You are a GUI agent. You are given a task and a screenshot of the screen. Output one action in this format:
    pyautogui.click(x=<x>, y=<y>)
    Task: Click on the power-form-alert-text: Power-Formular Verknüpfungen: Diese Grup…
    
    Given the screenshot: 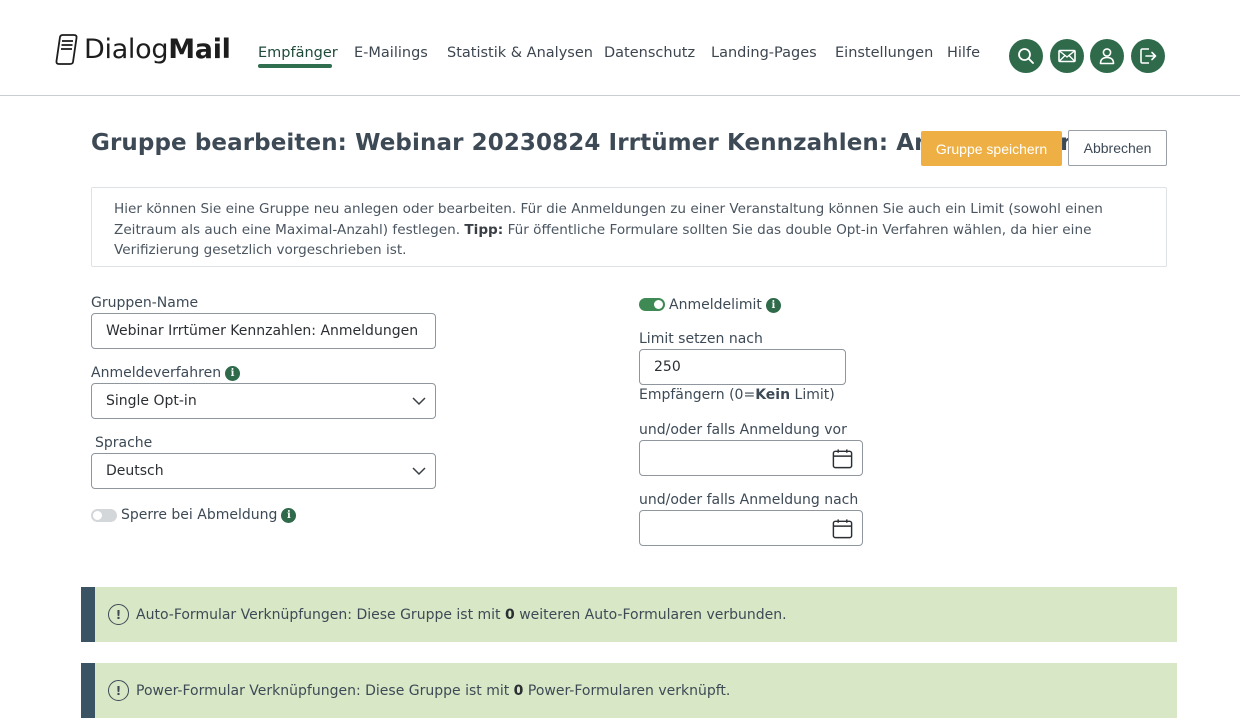 What is the action you would take?
    pyautogui.click(x=433, y=691)
    